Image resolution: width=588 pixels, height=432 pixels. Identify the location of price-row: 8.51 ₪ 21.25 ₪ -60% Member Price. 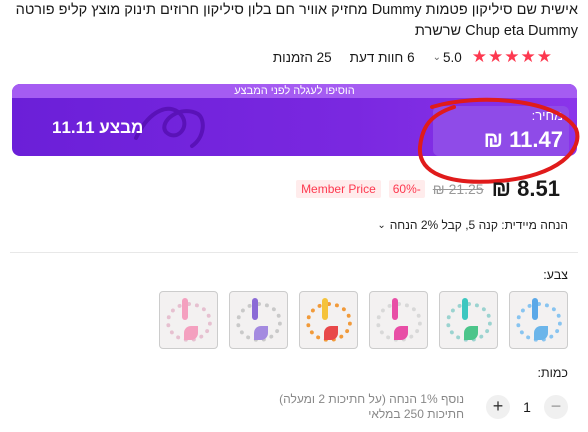
(428, 189).